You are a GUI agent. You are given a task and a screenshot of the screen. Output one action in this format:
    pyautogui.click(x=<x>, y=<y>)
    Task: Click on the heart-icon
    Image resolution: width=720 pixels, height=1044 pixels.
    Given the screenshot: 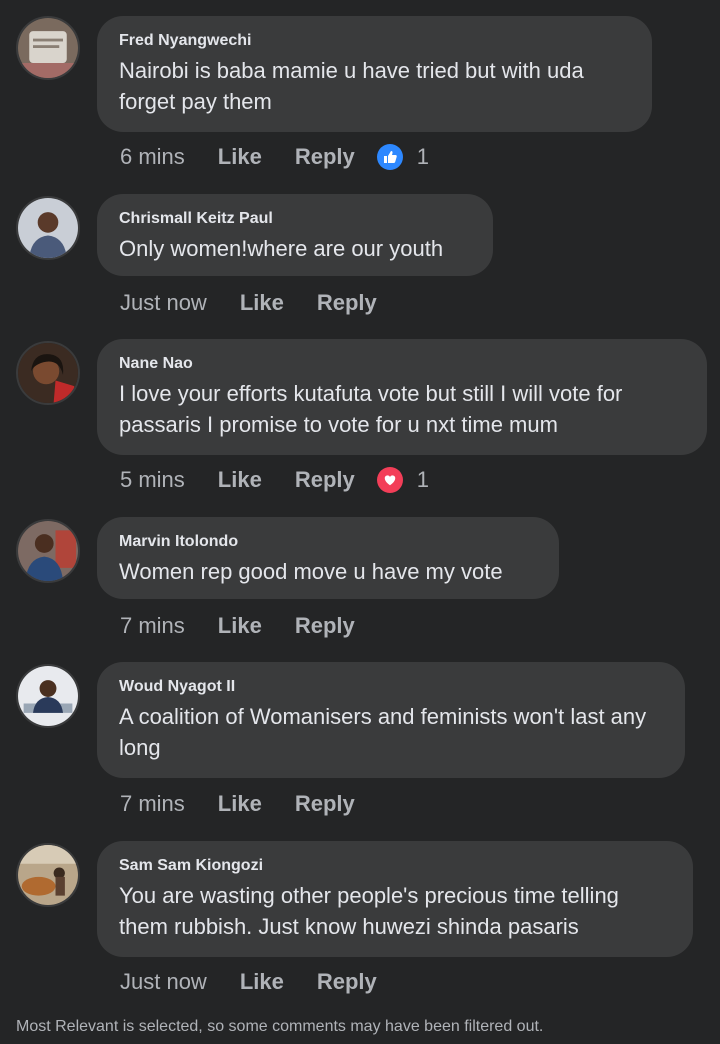 What is the action you would take?
    pyautogui.click(x=389, y=480)
    